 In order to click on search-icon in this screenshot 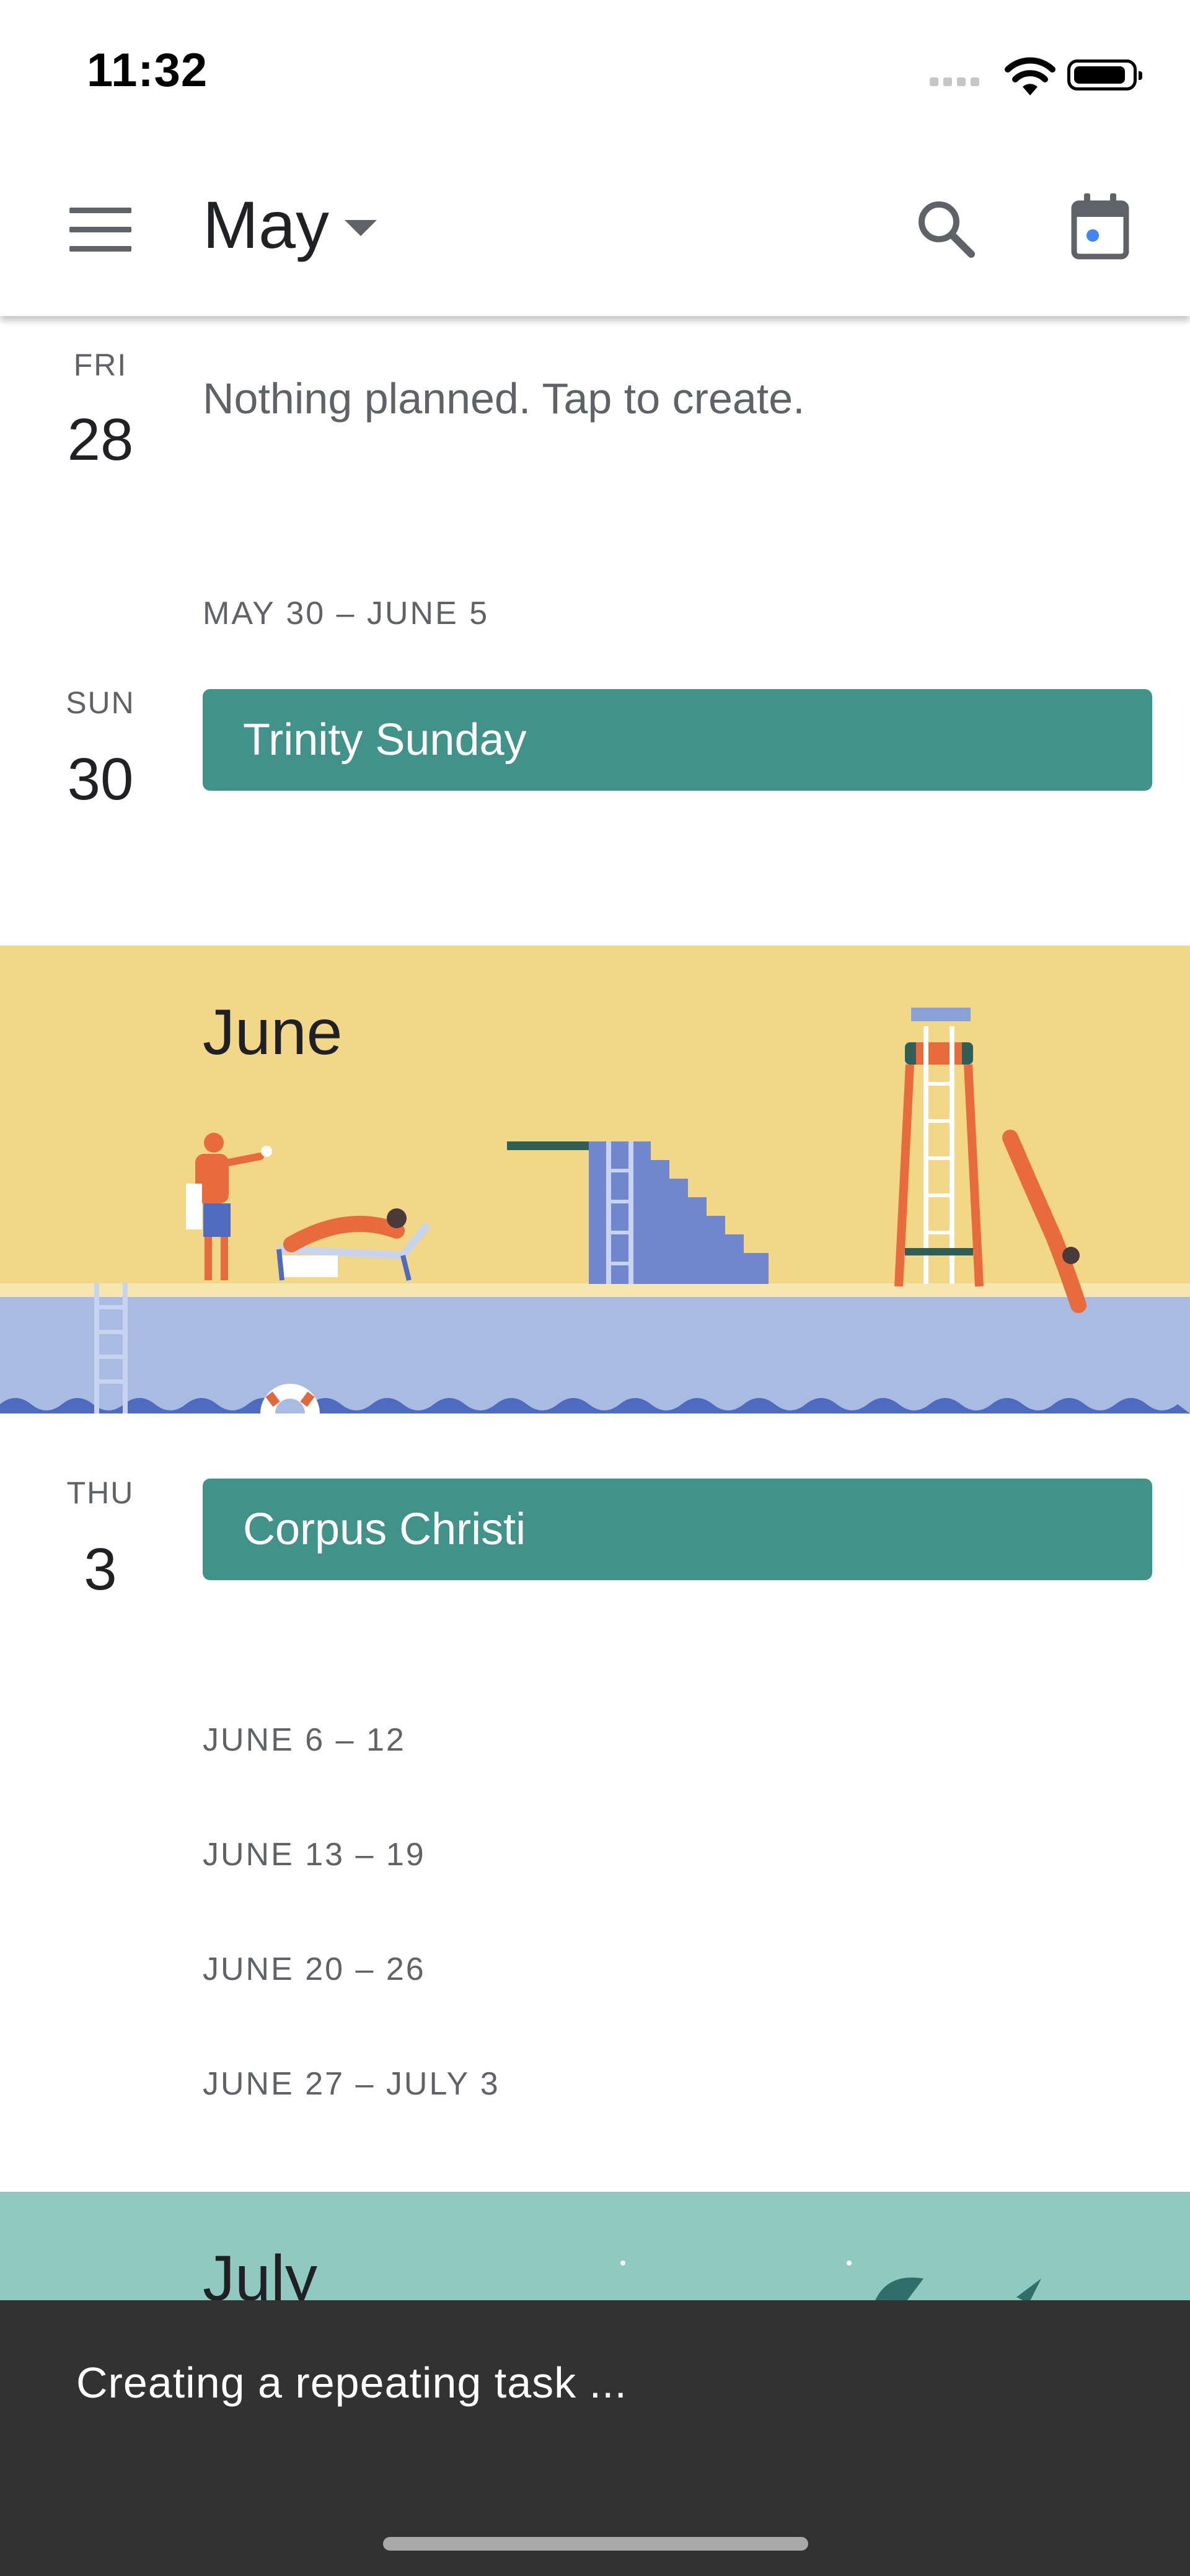, I will do `click(945, 228)`.